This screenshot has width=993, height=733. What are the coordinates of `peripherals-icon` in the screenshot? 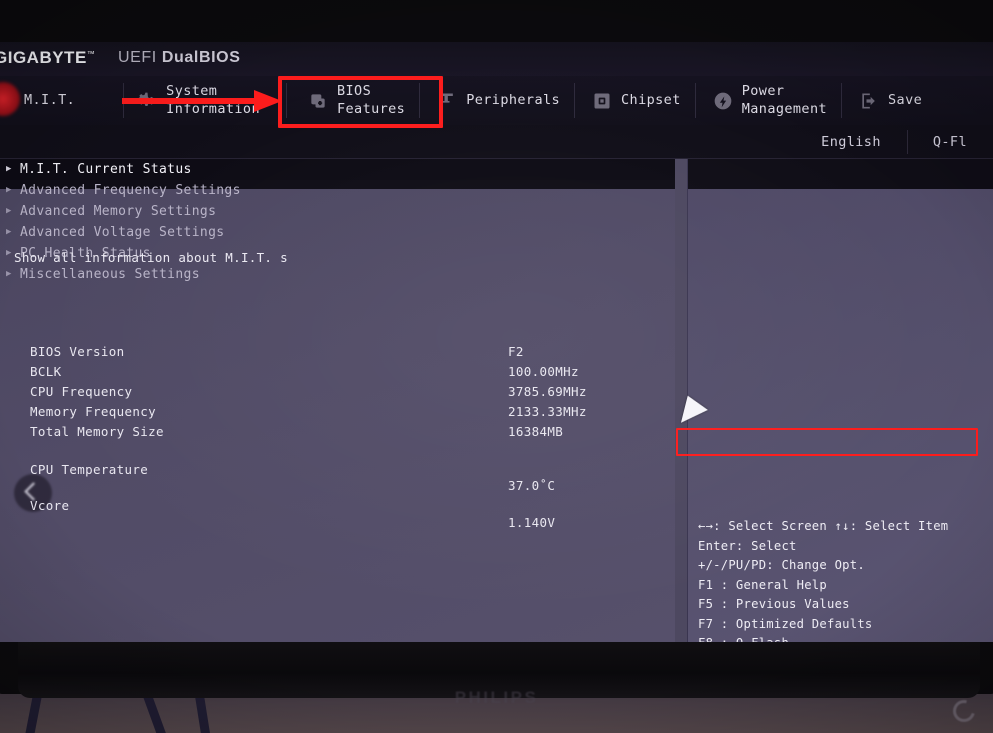 It's located at (447, 101).